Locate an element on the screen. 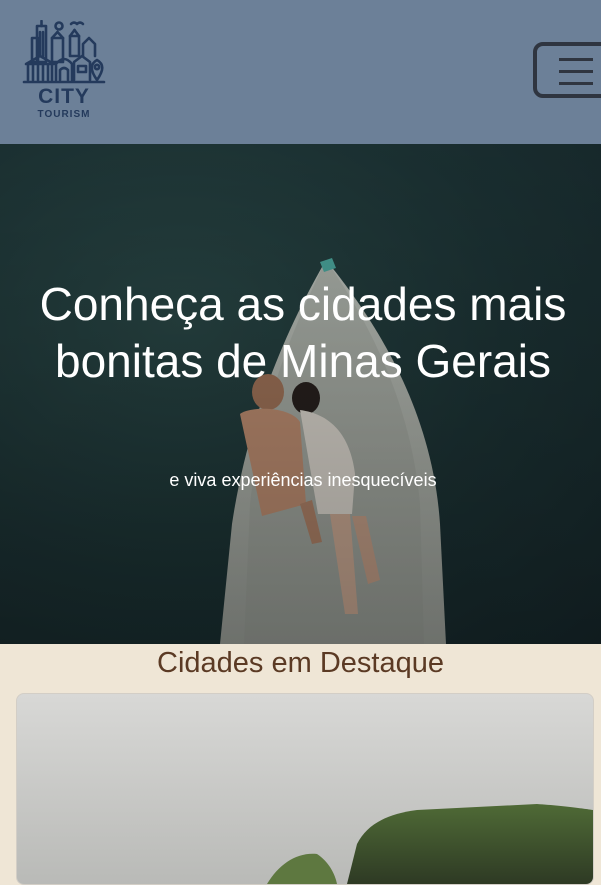 This screenshot has width=601, height=885. brand-logo-link: CITY TOURISM is located at coordinates (64, 71).